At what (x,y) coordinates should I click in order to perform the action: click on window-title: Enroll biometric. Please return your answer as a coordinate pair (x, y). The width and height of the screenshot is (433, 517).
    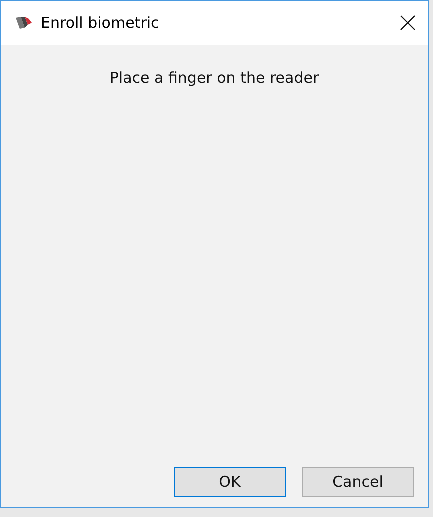
    Looking at the image, I should click on (100, 23).